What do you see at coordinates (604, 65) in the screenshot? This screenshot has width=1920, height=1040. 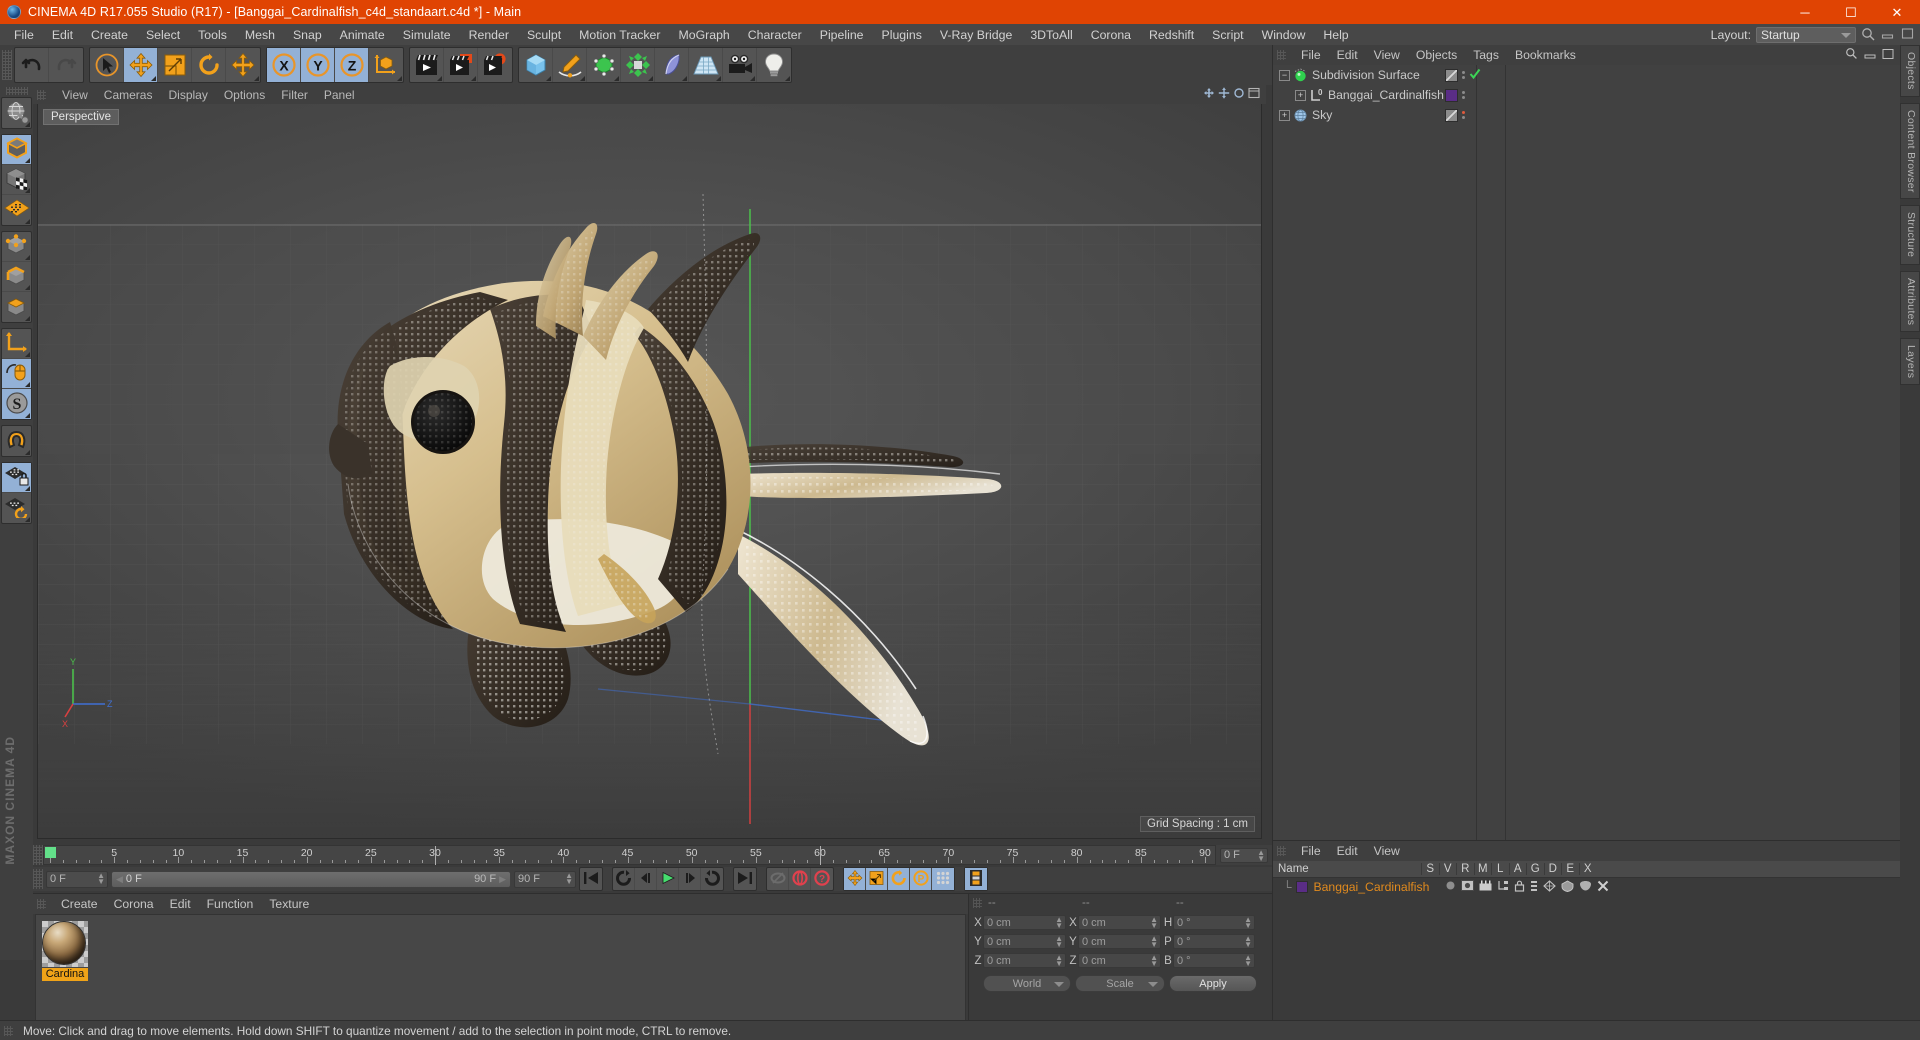 I see `add-generator-button` at bounding box center [604, 65].